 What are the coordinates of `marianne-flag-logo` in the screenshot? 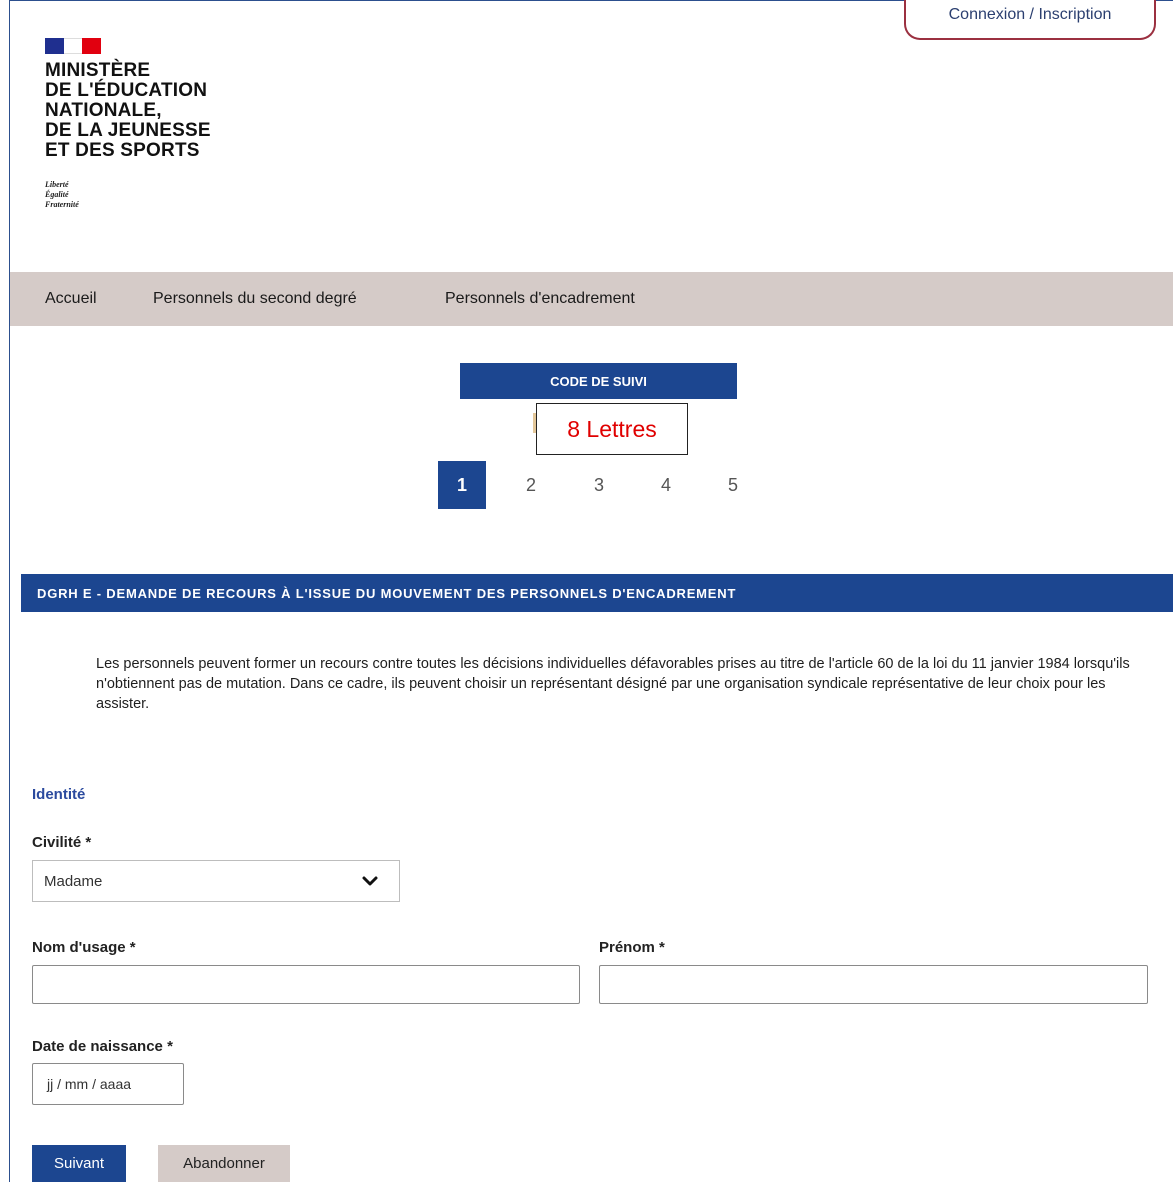 It's located at (73, 46).